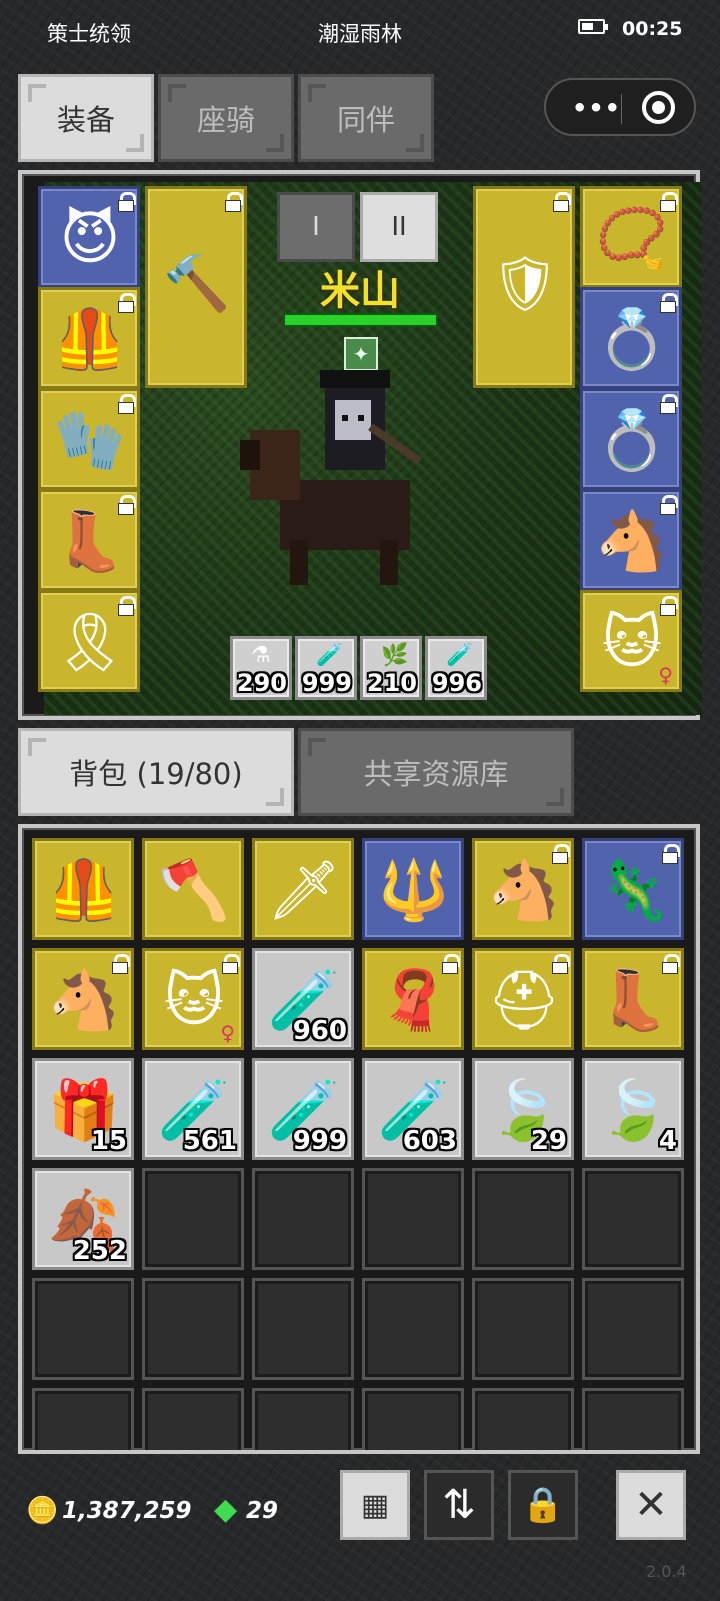  I want to click on item-slot: 🍃 29, so click(523, 1109).